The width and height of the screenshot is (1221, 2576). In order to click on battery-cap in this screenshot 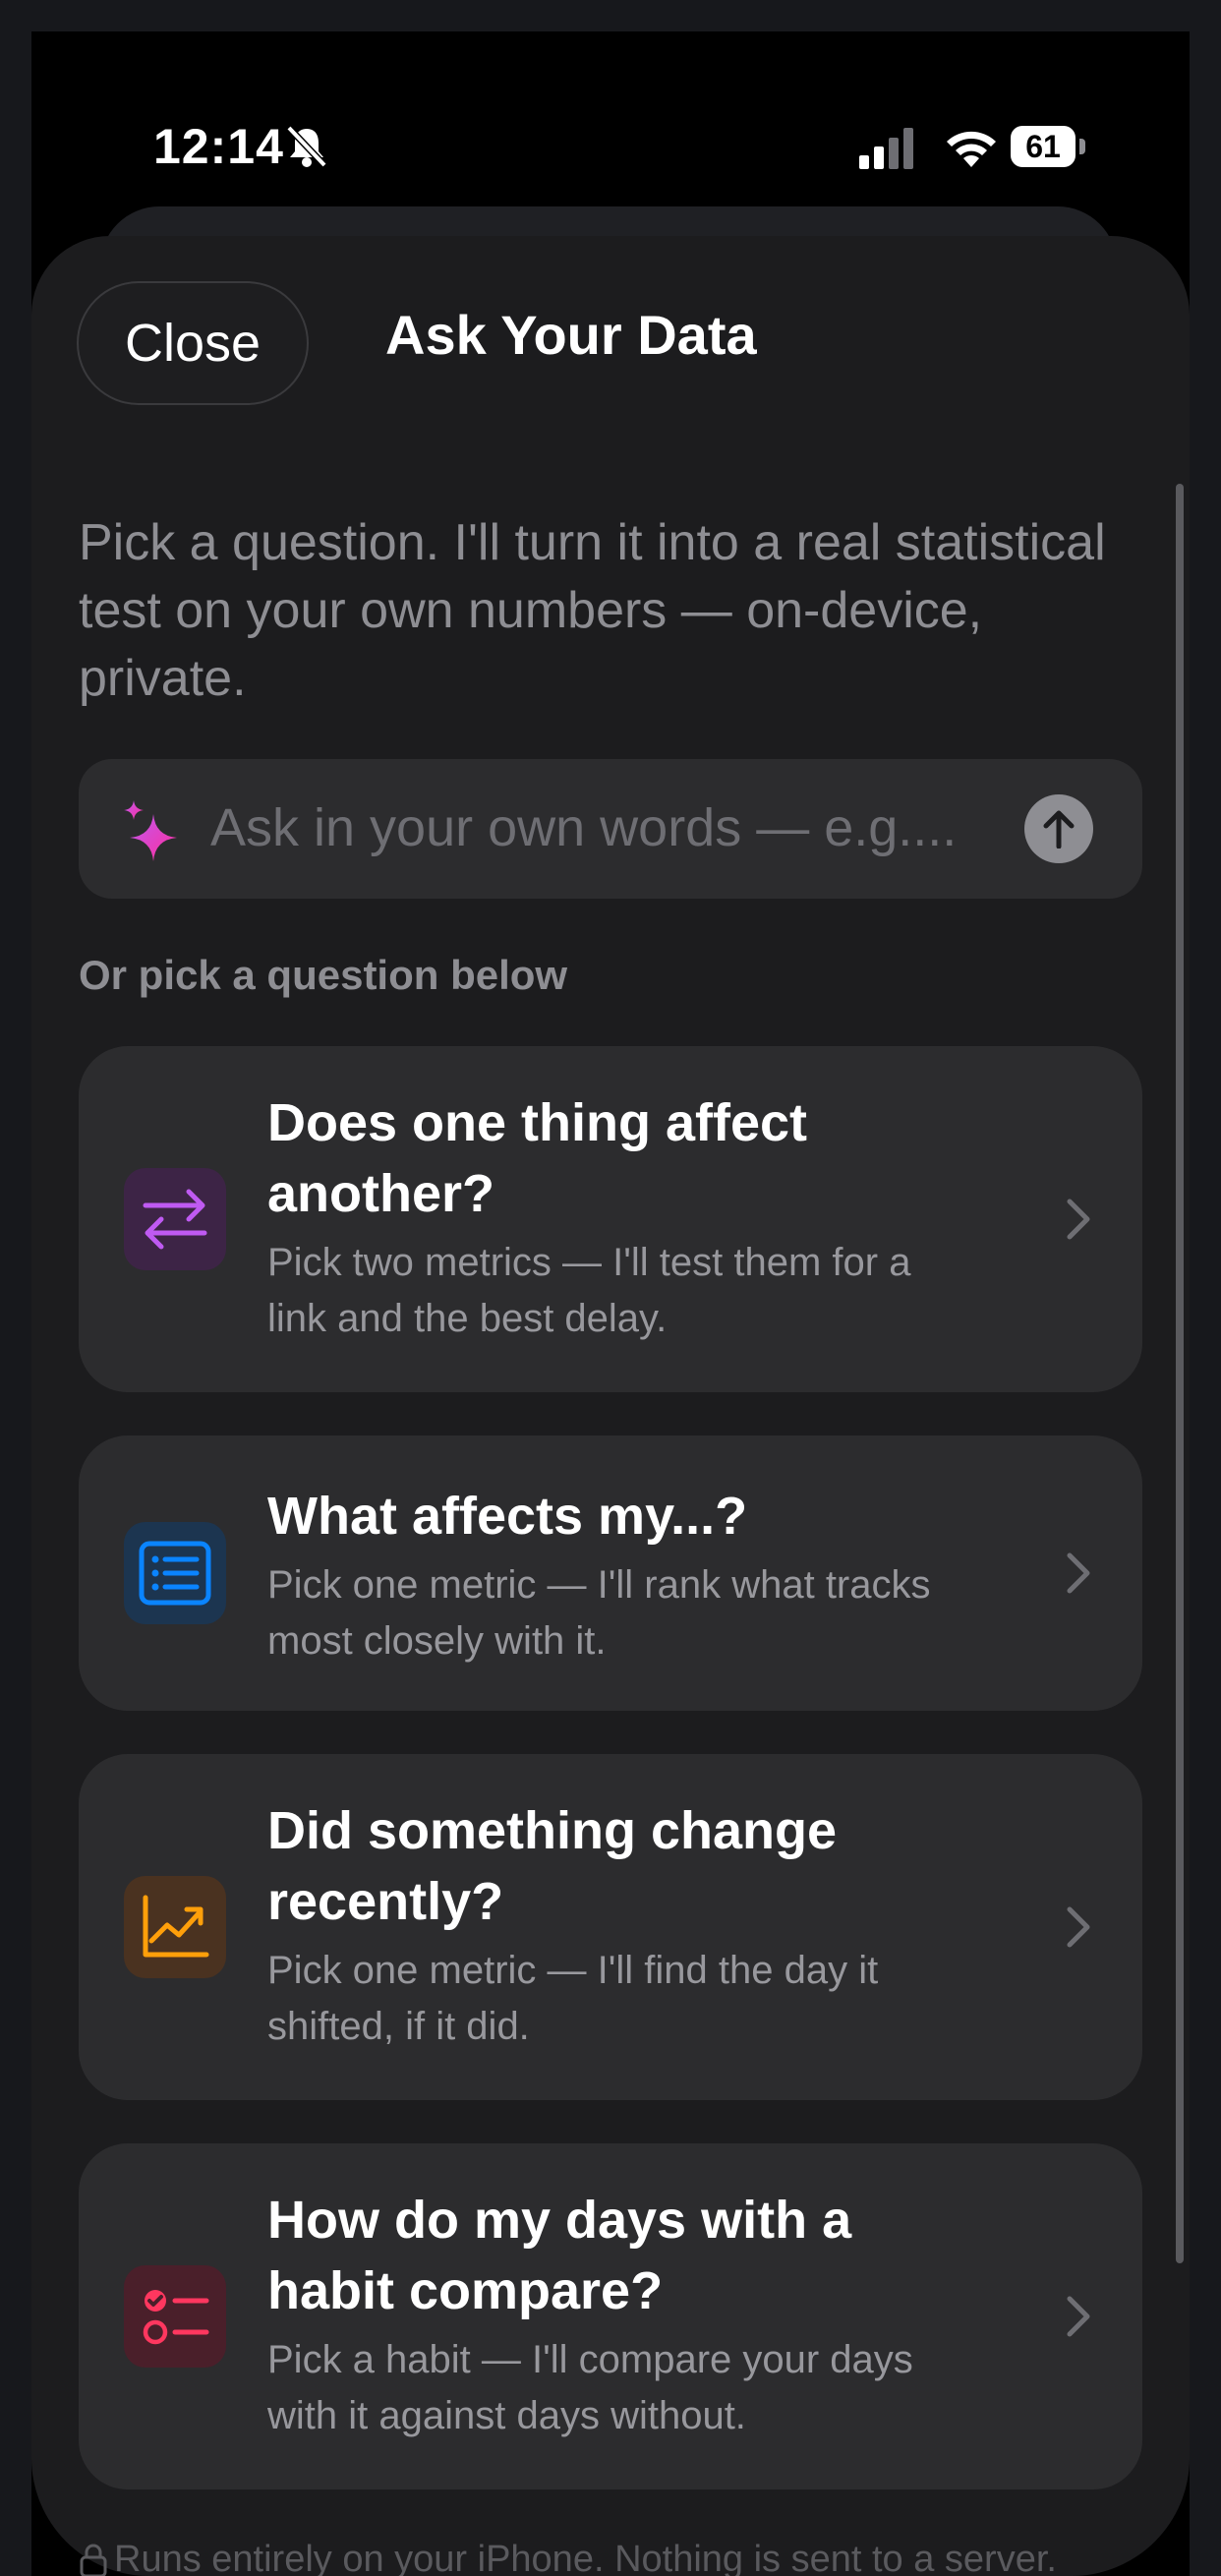, I will do `click(1082, 146)`.